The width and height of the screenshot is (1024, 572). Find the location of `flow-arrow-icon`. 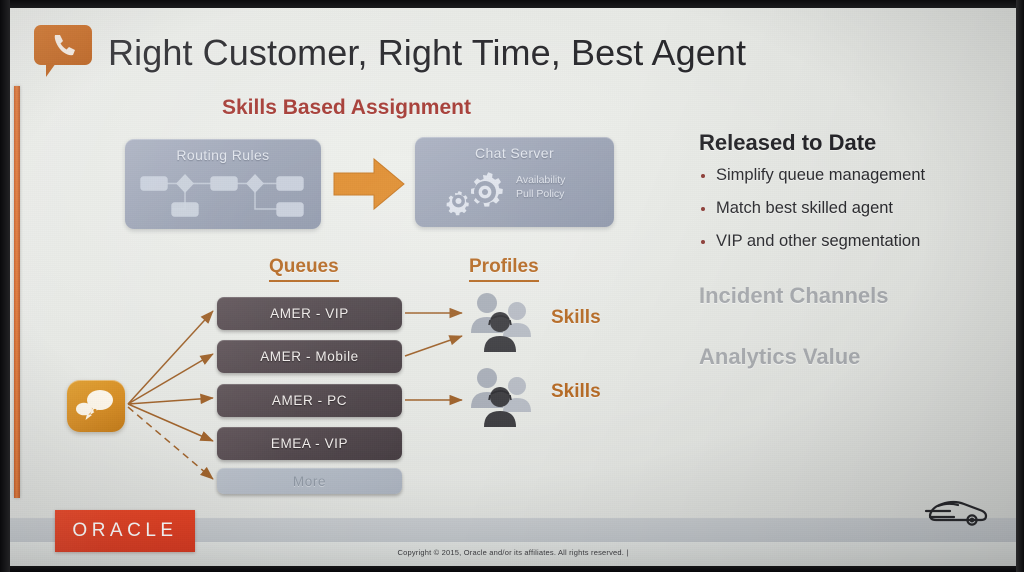

flow-arrow-icon is located at coordinates (369, 184).